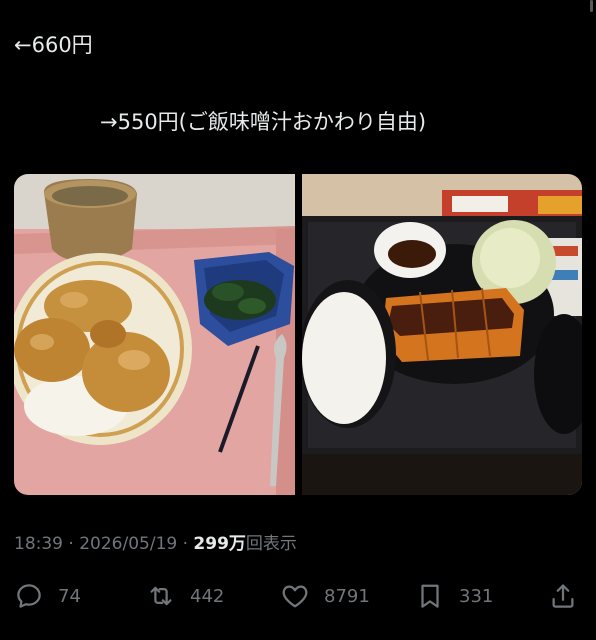  What do you see at coordinates (53, 45) in the screenshot?
I see `tweet-text-line-1: ←660円` at bounding box center [53, 45].